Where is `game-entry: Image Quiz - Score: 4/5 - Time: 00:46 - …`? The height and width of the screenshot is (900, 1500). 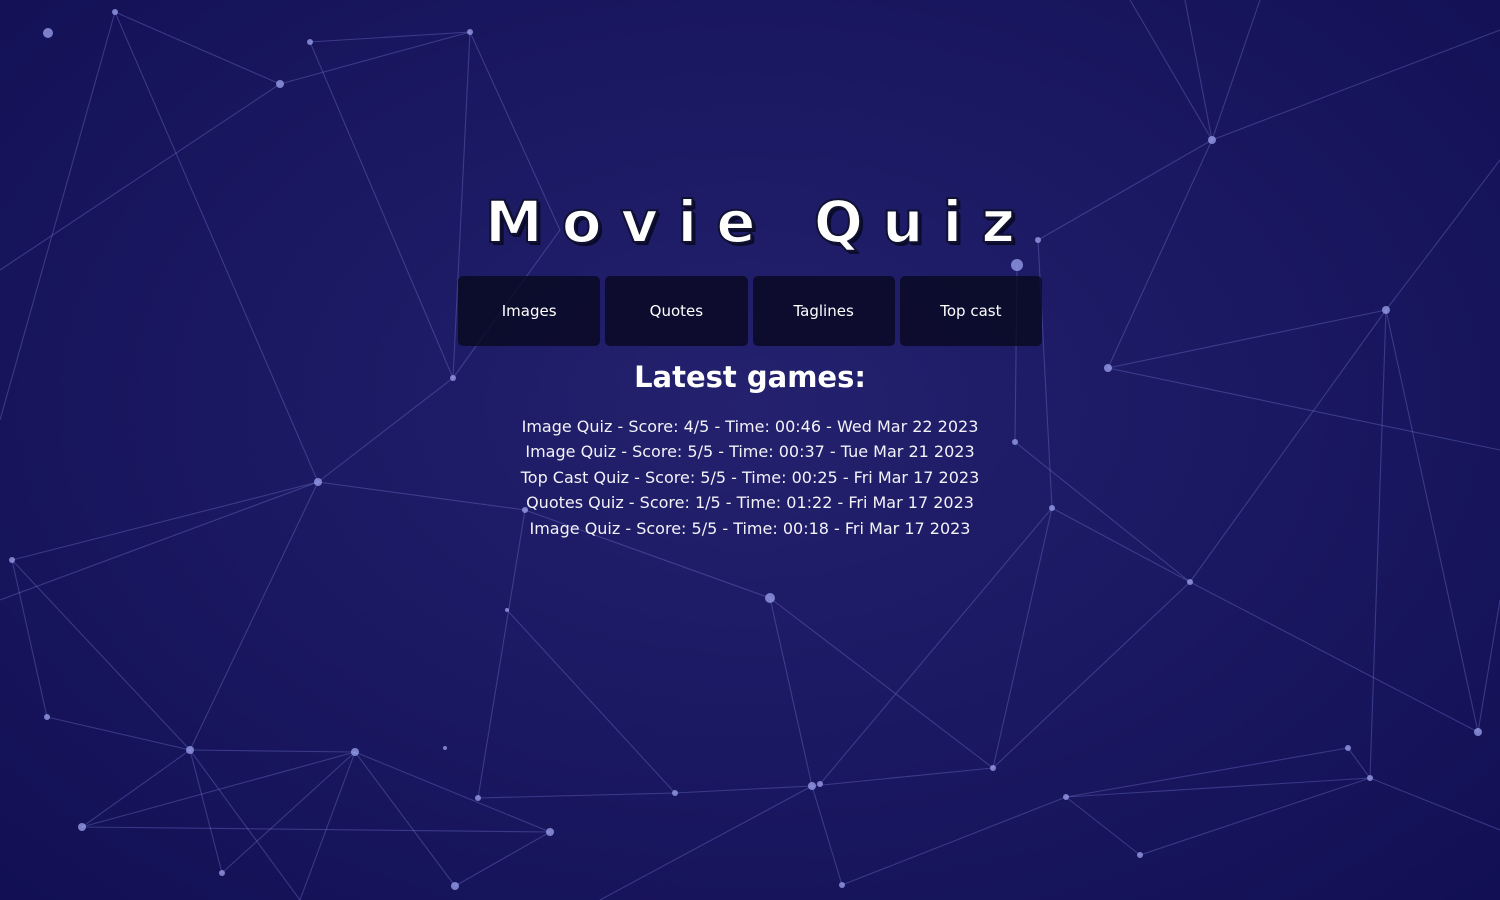
game-entry: Image Quiz - Score: 4/5 - Time: 00:46 - … is located at coordinates (750, 426).